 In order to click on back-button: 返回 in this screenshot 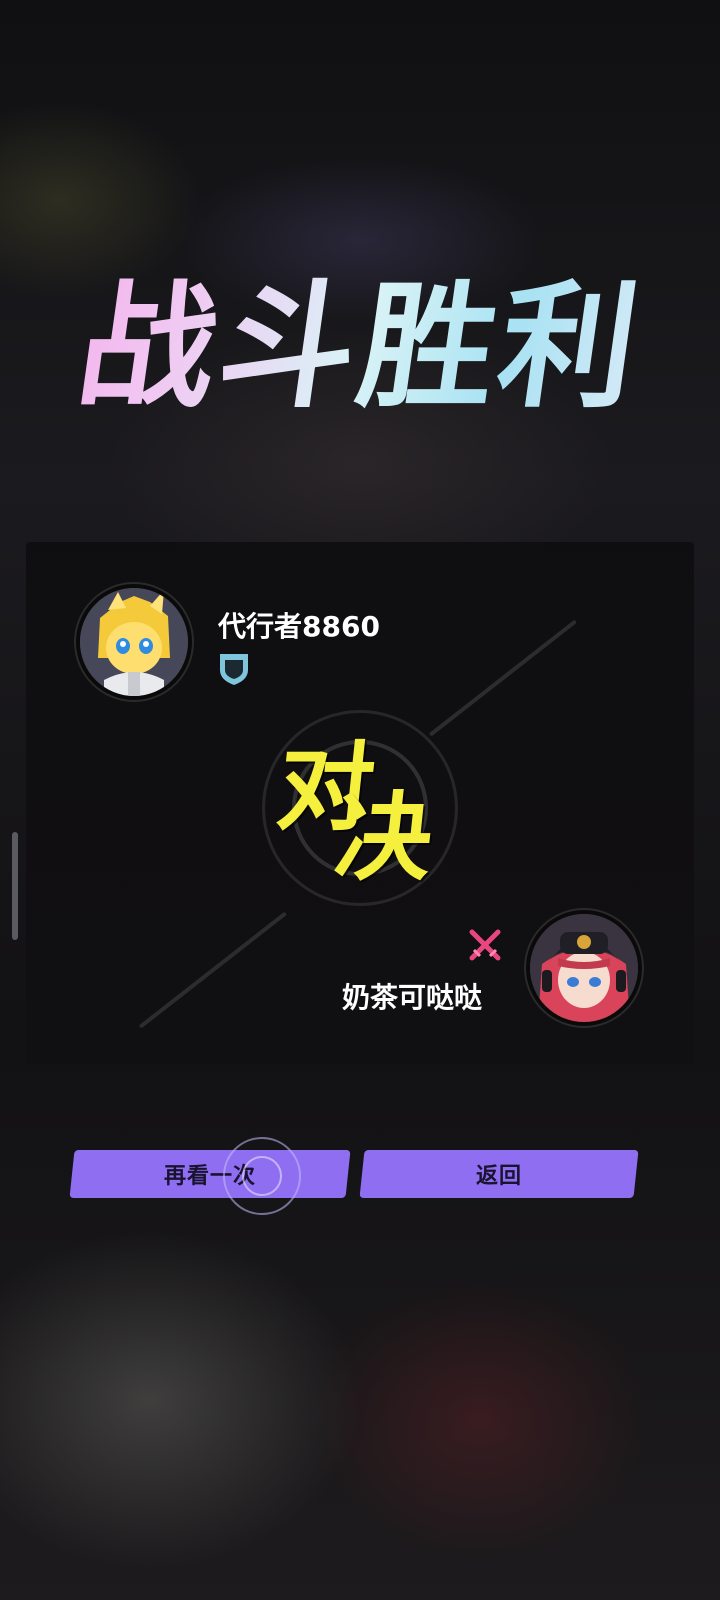, I will do `click(499, 1174)`.